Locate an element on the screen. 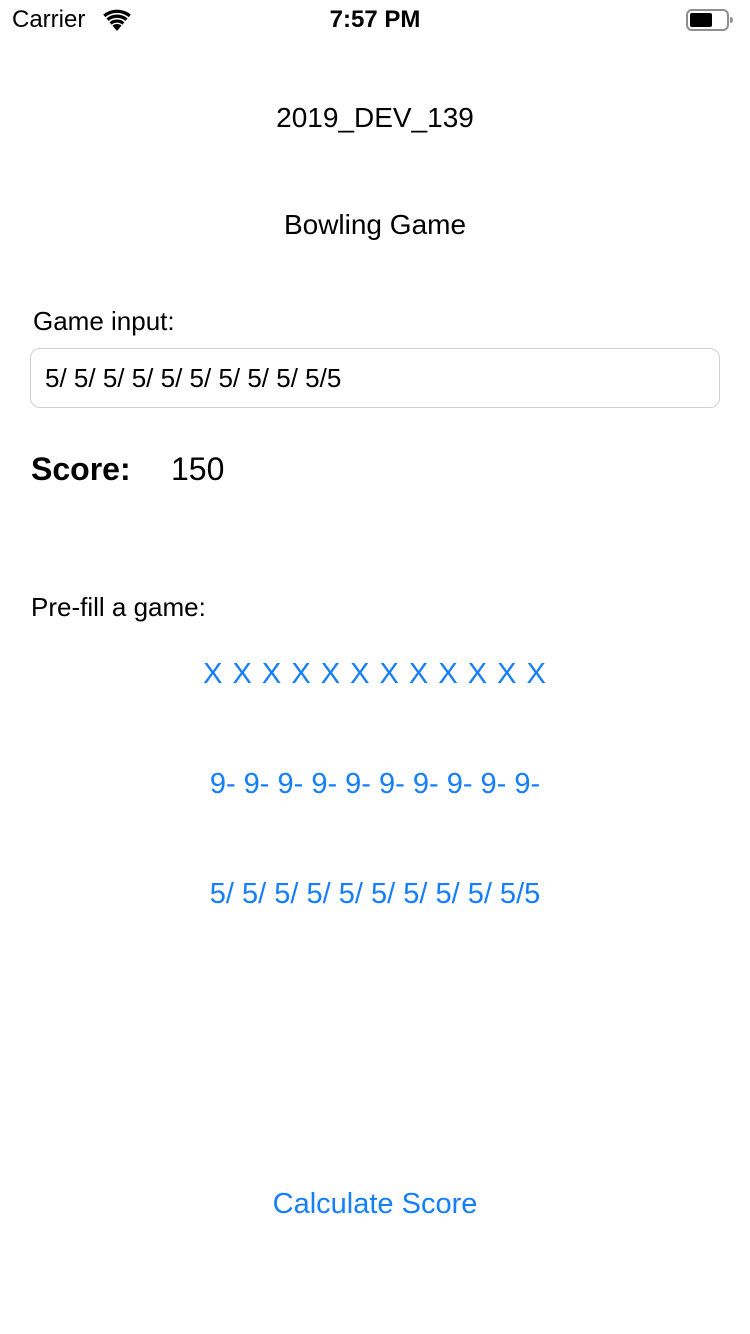 Image resolution: width=750 pixels, height=1334 pixels. prefill-nine-miss-button: 9- 9- 9- 9- 9- 9- 9- 9- 9- 9- is located at coordinates (375, 784).